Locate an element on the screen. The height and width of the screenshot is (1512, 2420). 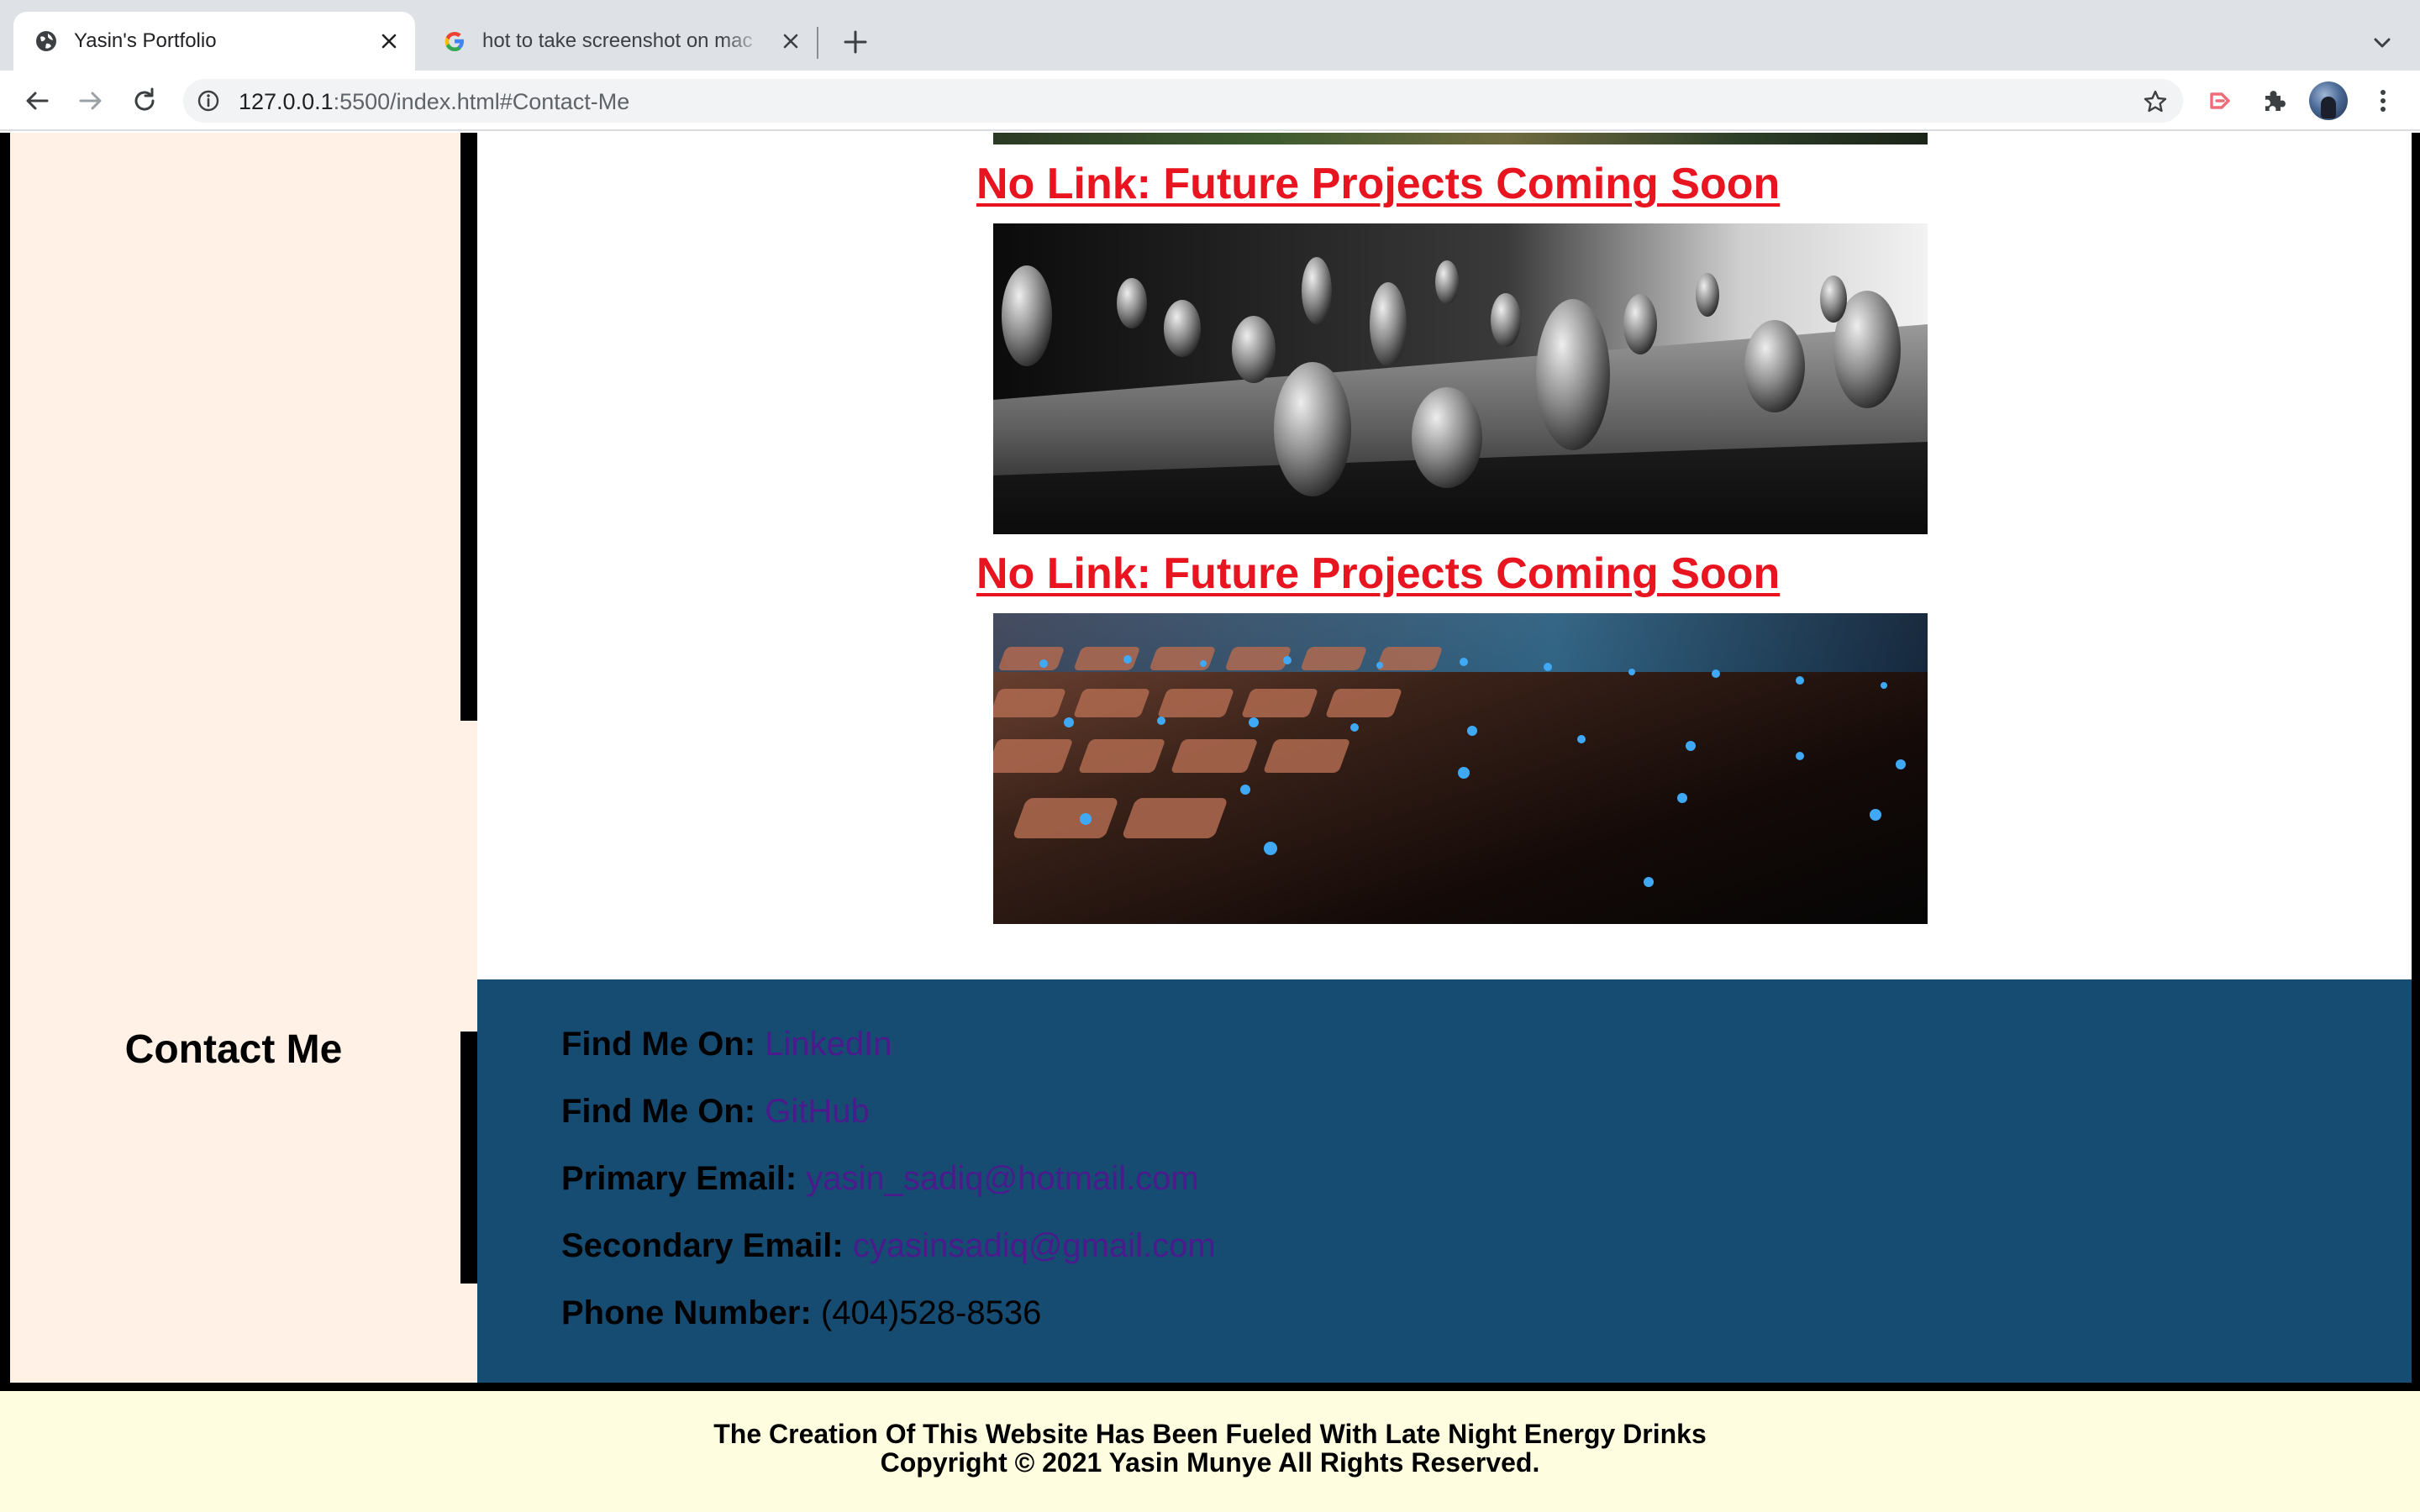
google-icon is located at coordinates (454, 41).